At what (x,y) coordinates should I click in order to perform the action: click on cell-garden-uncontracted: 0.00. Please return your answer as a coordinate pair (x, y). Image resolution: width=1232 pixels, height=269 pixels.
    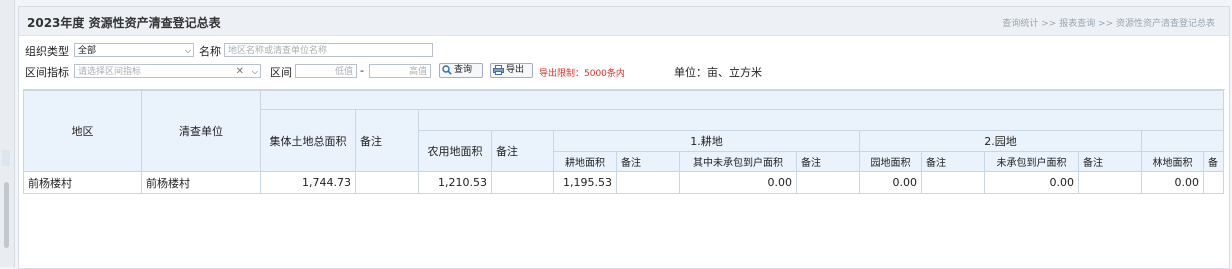
    Looking at the image, I should click on (1031, 182).